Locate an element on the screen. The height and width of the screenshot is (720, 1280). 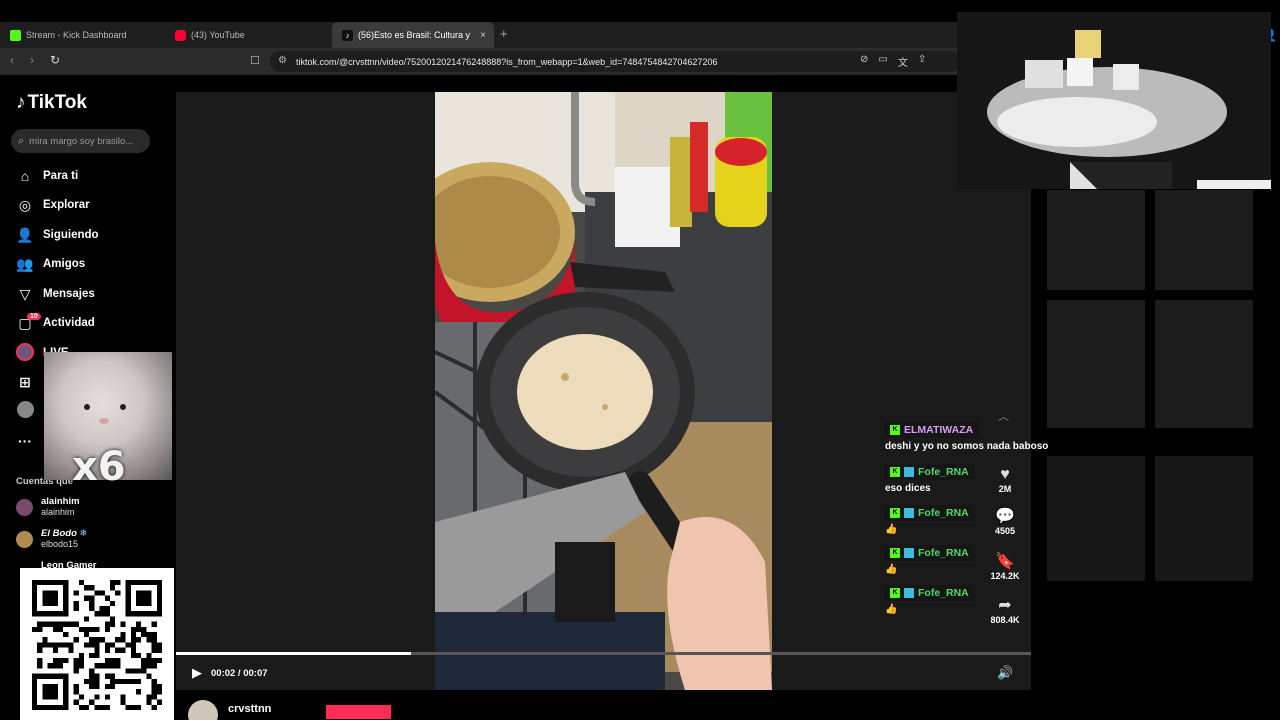
nav-siguiendo: 👤 Siguiendo is located at coordinates (56, 235).